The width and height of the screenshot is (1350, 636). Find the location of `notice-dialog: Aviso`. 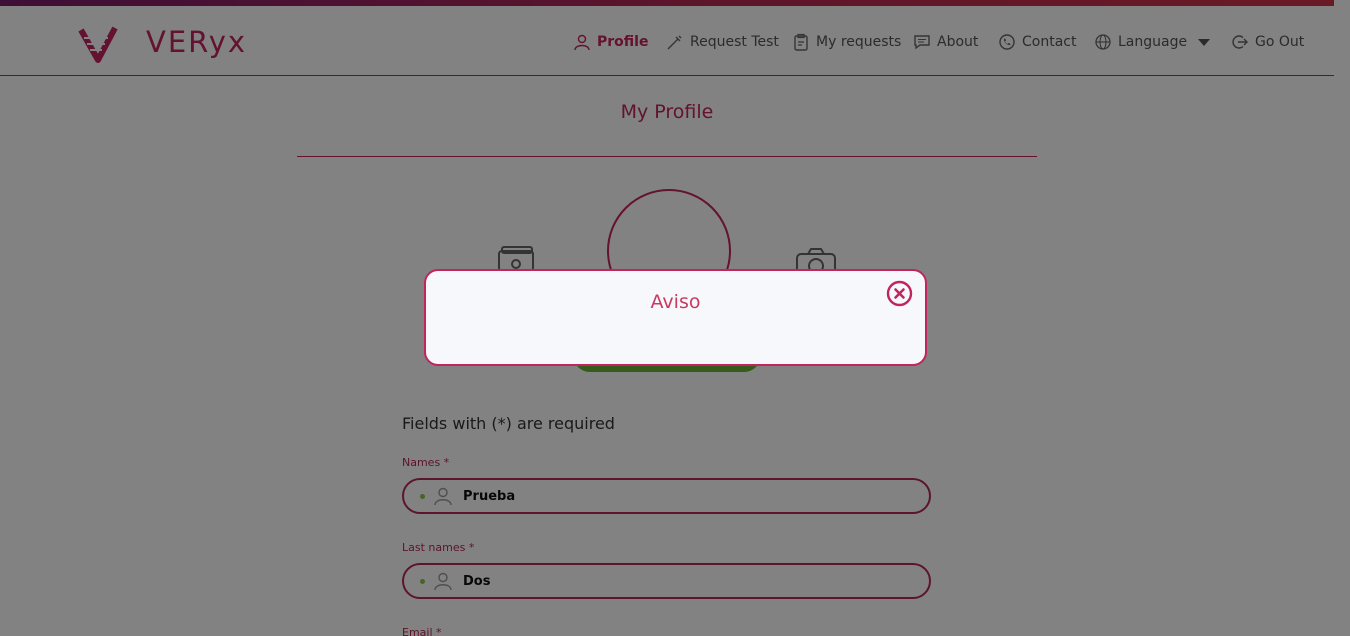

notice-dialog: Aviso is located at coordinates (675, 317).